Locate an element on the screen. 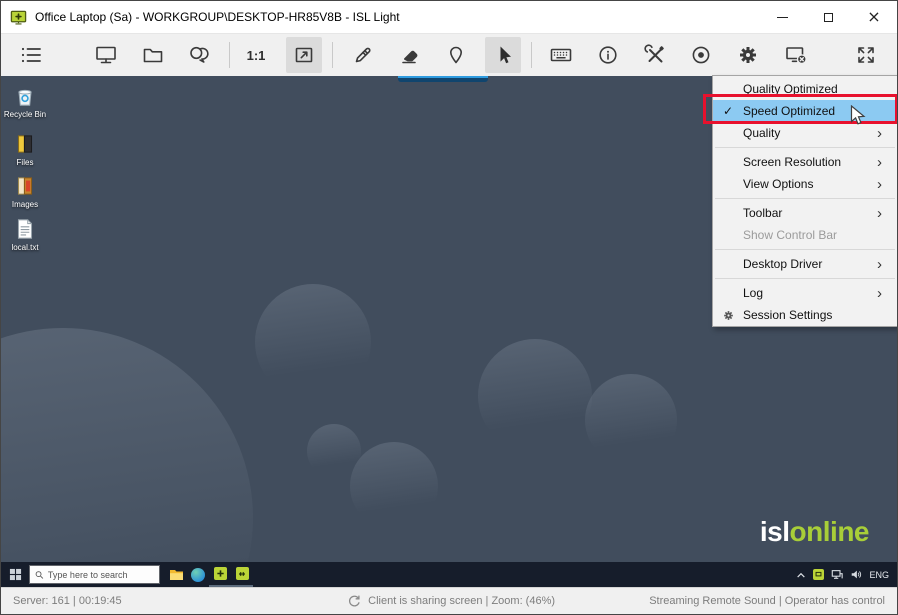 The height and width of the screenshot is (615, 898). tray-chevron-icon is located at coordinates (801, 575).